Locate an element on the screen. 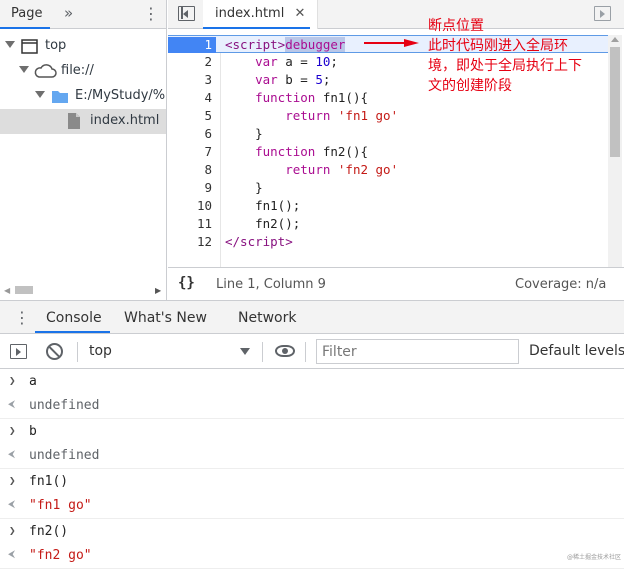 This screenshot has width=624, height=570. console-input-row: ❯ a is located at coordinates (312, 383).